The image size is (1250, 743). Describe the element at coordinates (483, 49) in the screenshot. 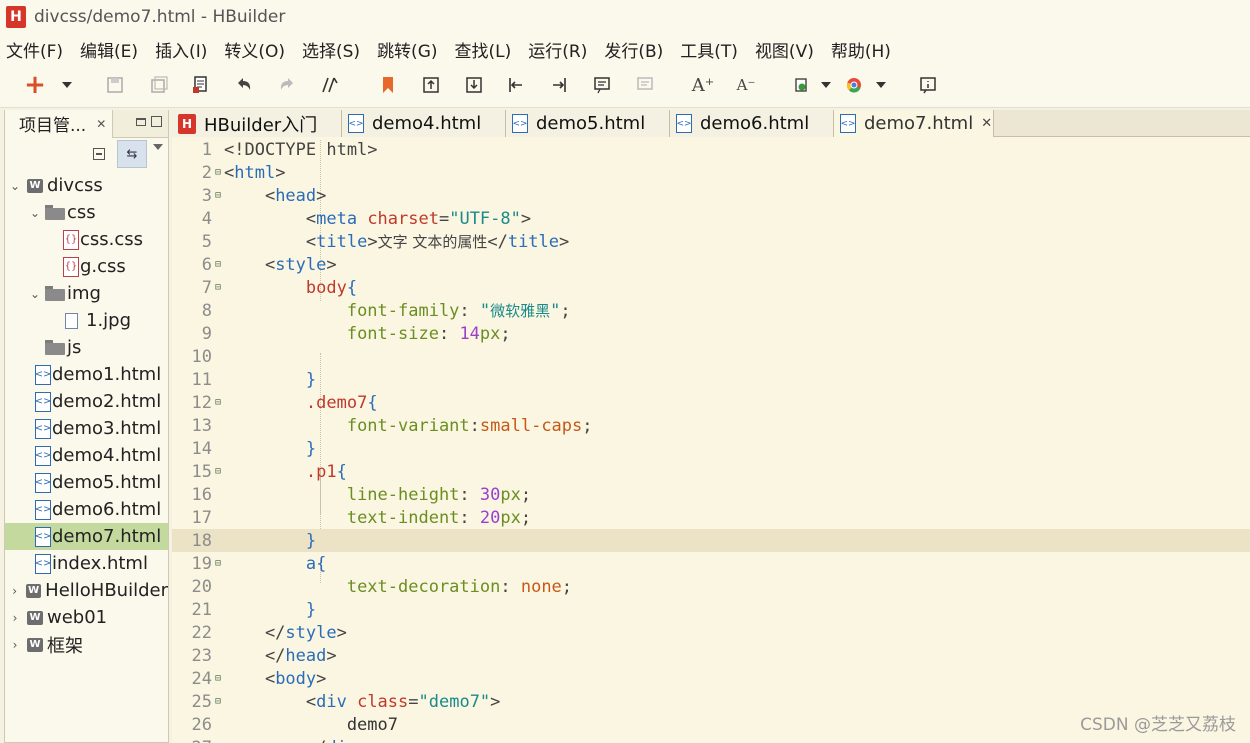

I see `menu-item: 查找(L)` at that location.